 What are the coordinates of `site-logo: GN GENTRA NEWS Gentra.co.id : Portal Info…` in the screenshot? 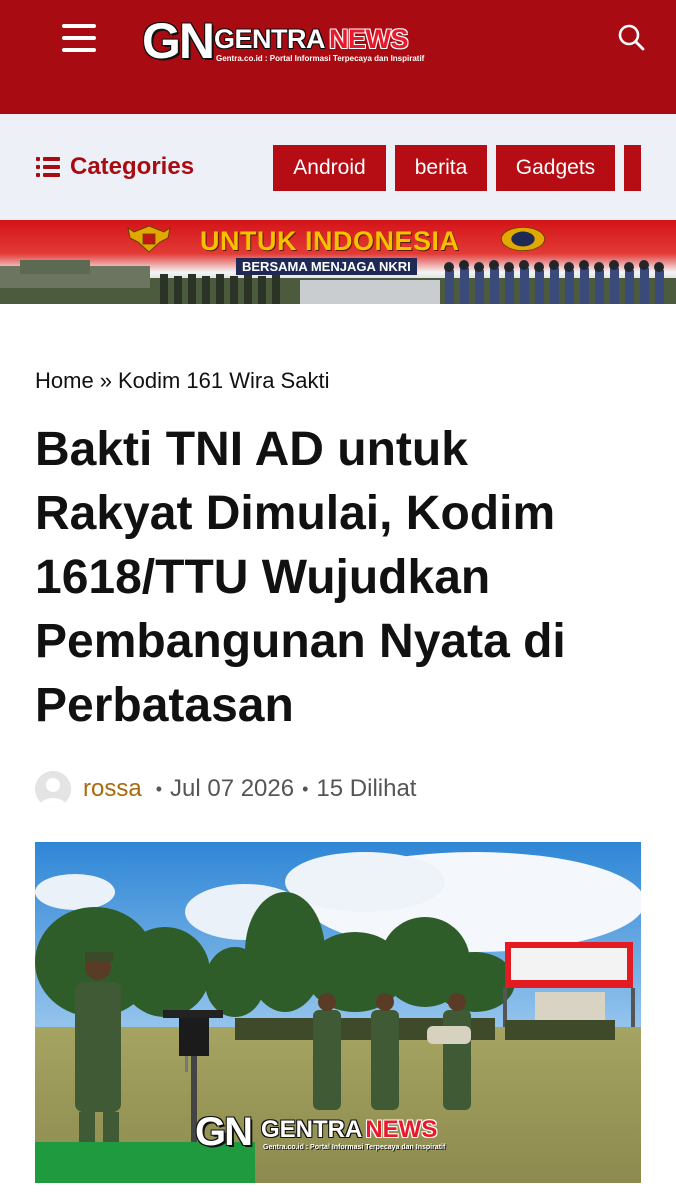 It's located at (292, 44).